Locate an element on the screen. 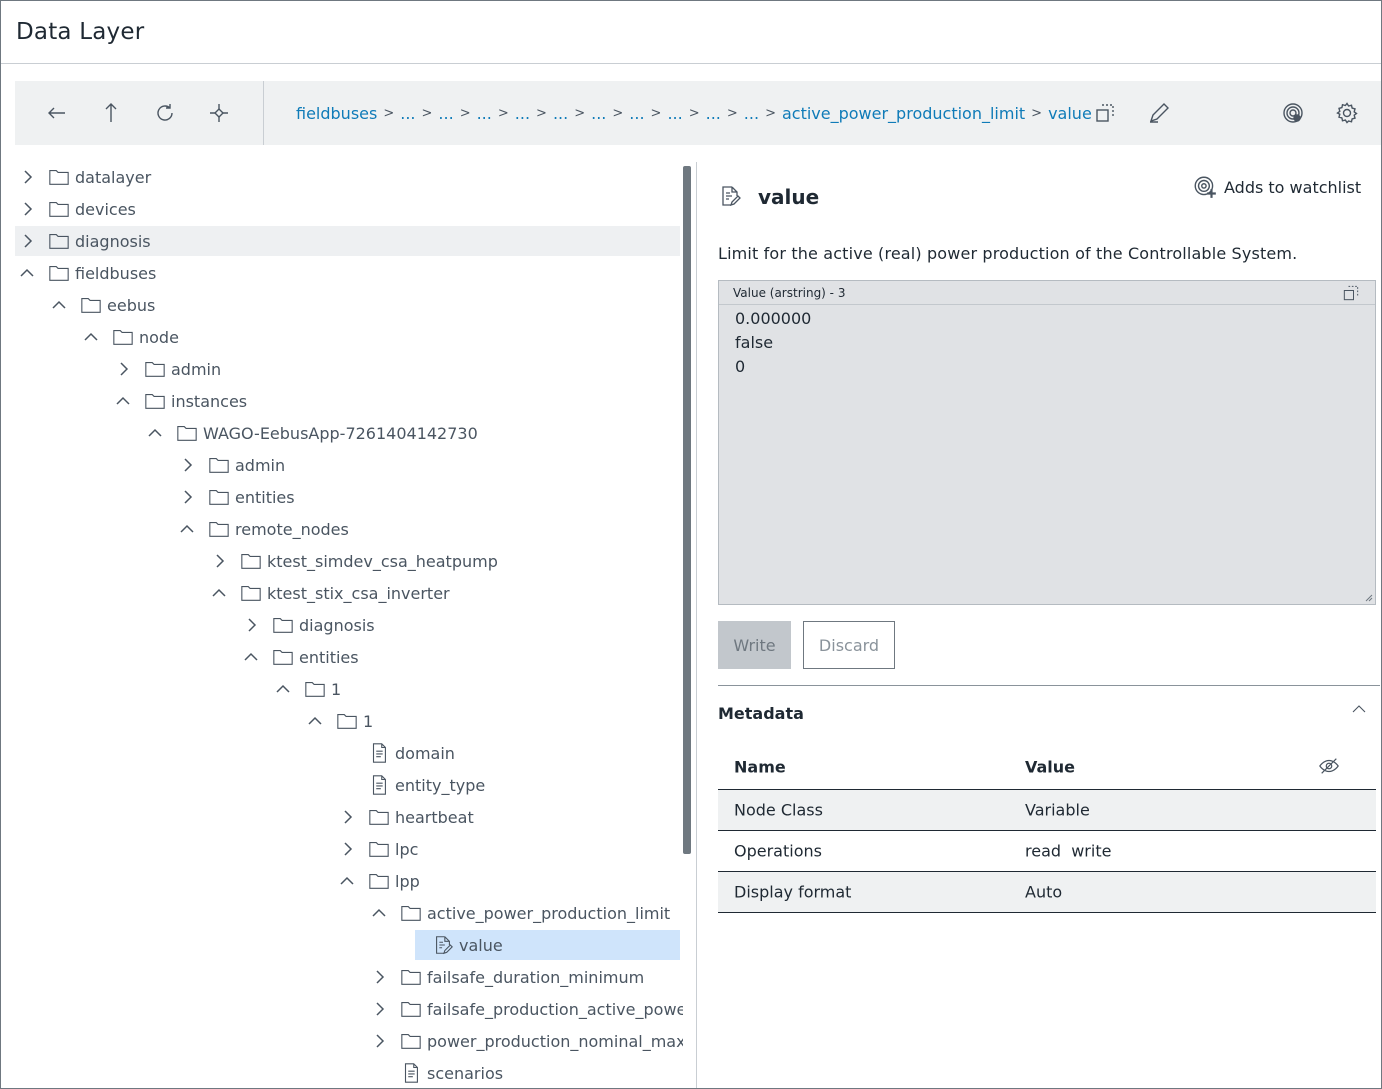  edit-button is located at coordinates (1159, 113).